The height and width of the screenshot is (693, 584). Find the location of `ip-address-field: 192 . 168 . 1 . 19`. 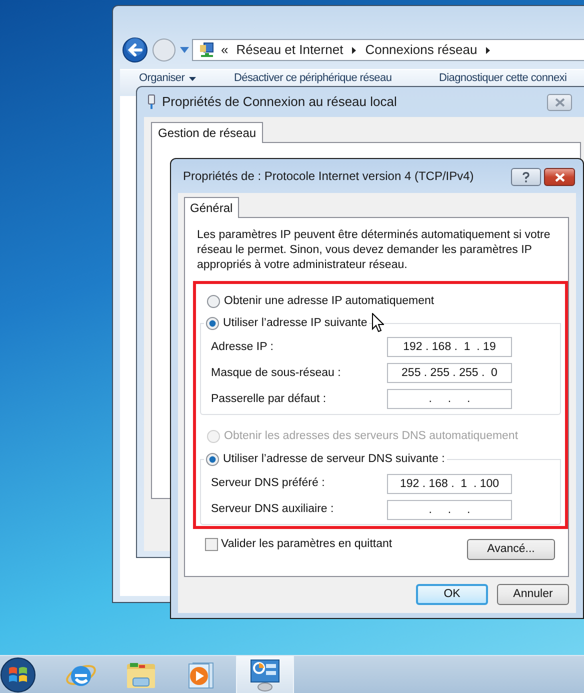

ip-address-field: 192 . 168 . 1 . 19 is located at coordinates (449, 347).